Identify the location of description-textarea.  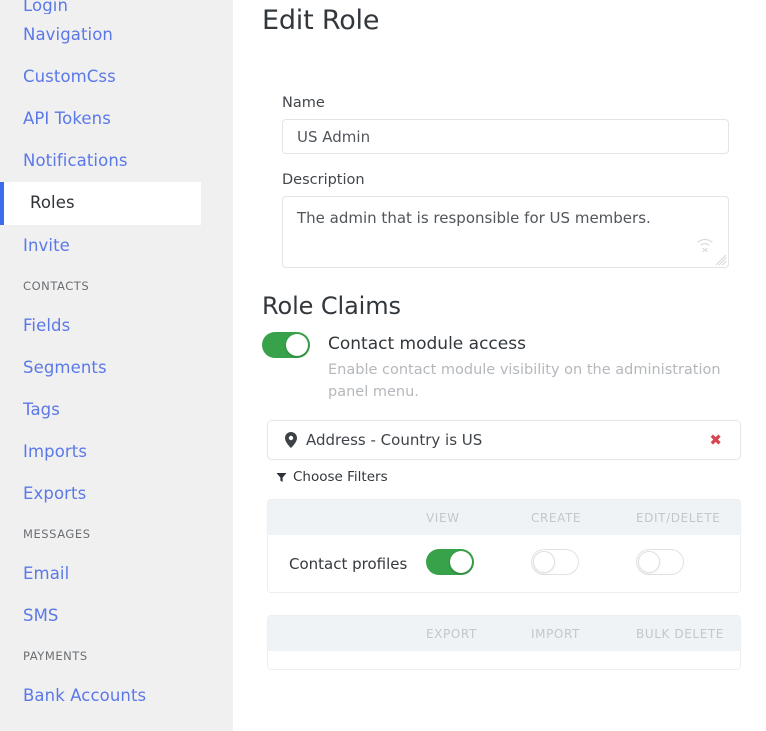
(505, 232).